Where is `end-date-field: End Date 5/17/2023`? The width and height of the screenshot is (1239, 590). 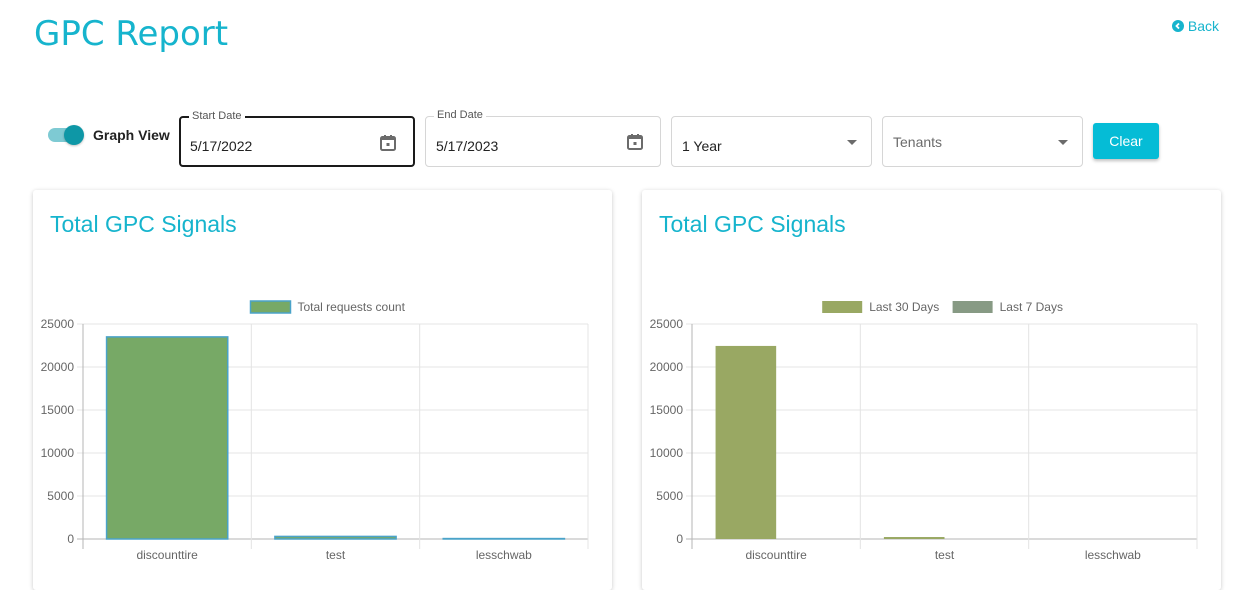 end-date-field: End Date 5/17/2023 is located at coordinates (543, 141).